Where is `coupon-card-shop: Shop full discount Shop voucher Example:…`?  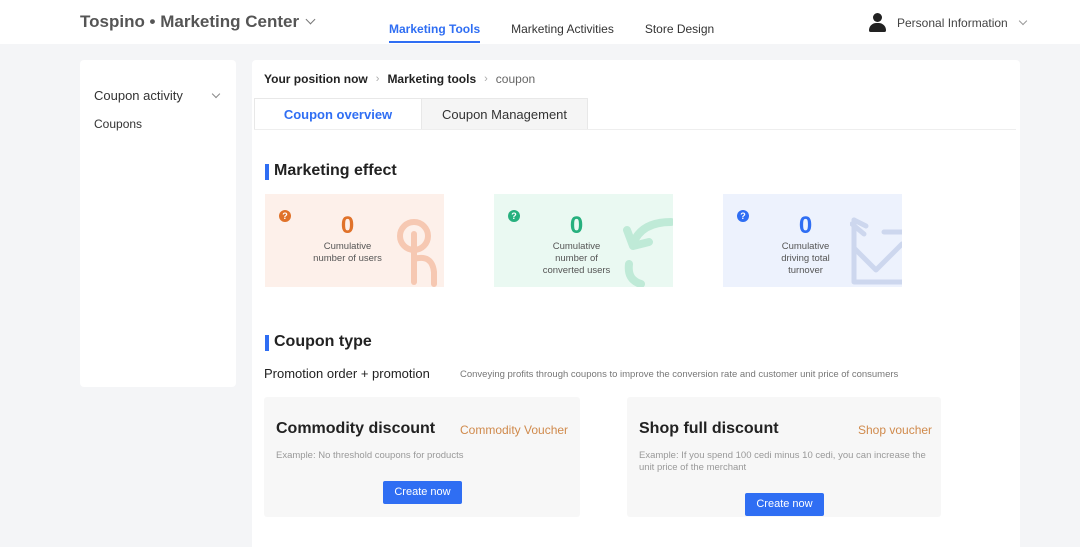 coupon-card-shop: Shop full discount Shop voucher Example:… is located at coordinates (784, 457).